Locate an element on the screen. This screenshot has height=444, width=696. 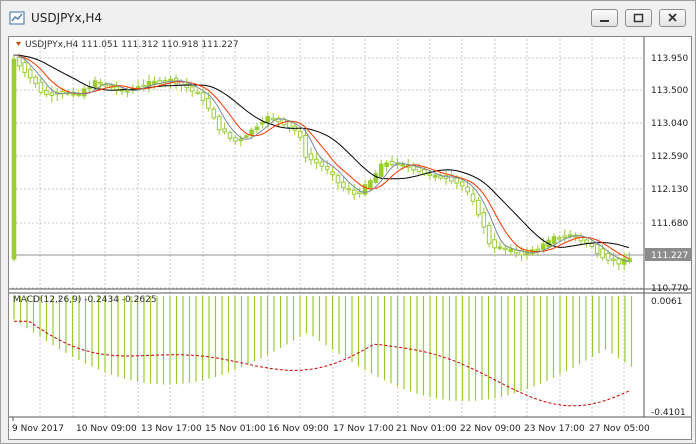
close-icon is located at coordinates (672, 17).